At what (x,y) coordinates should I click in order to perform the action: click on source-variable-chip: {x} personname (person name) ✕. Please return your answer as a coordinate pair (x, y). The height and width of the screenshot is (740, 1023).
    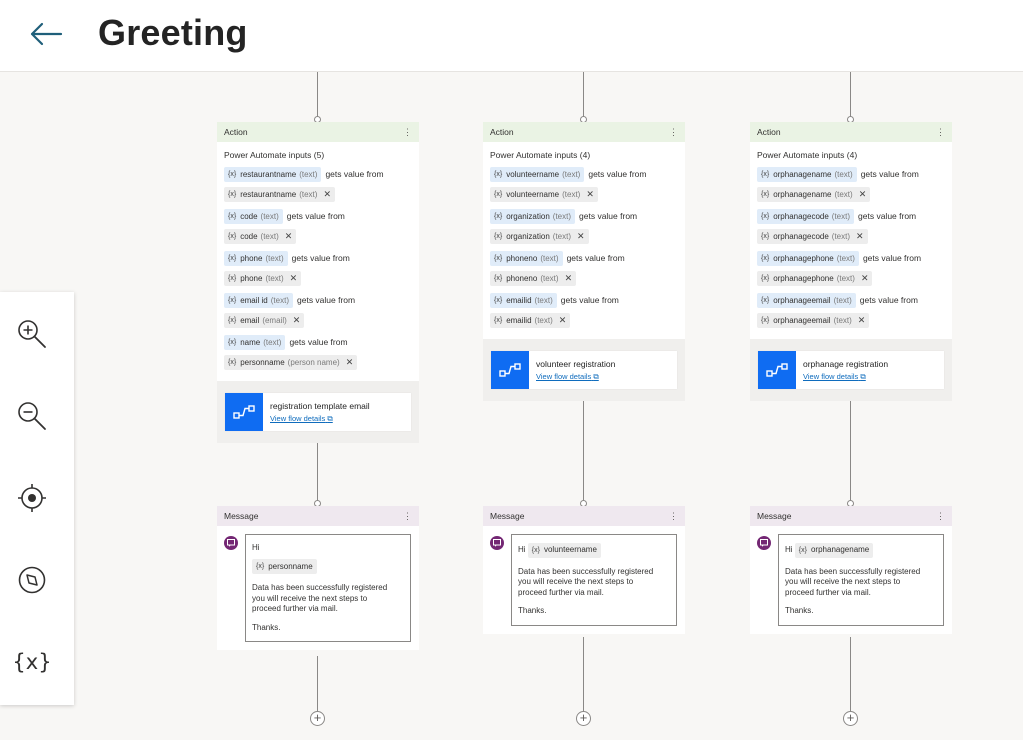
    Looking at the image, I should click on (291, 362).